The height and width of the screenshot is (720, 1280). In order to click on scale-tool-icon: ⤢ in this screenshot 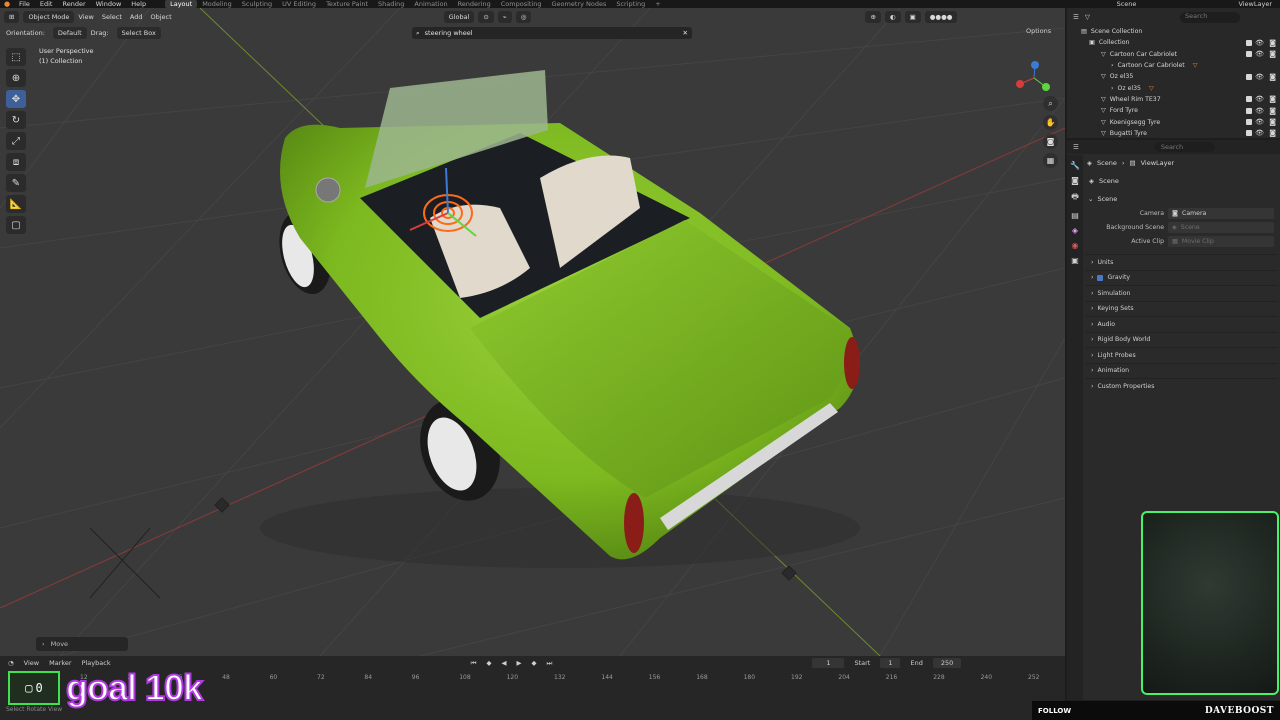, I will do `click(16, 141)`.